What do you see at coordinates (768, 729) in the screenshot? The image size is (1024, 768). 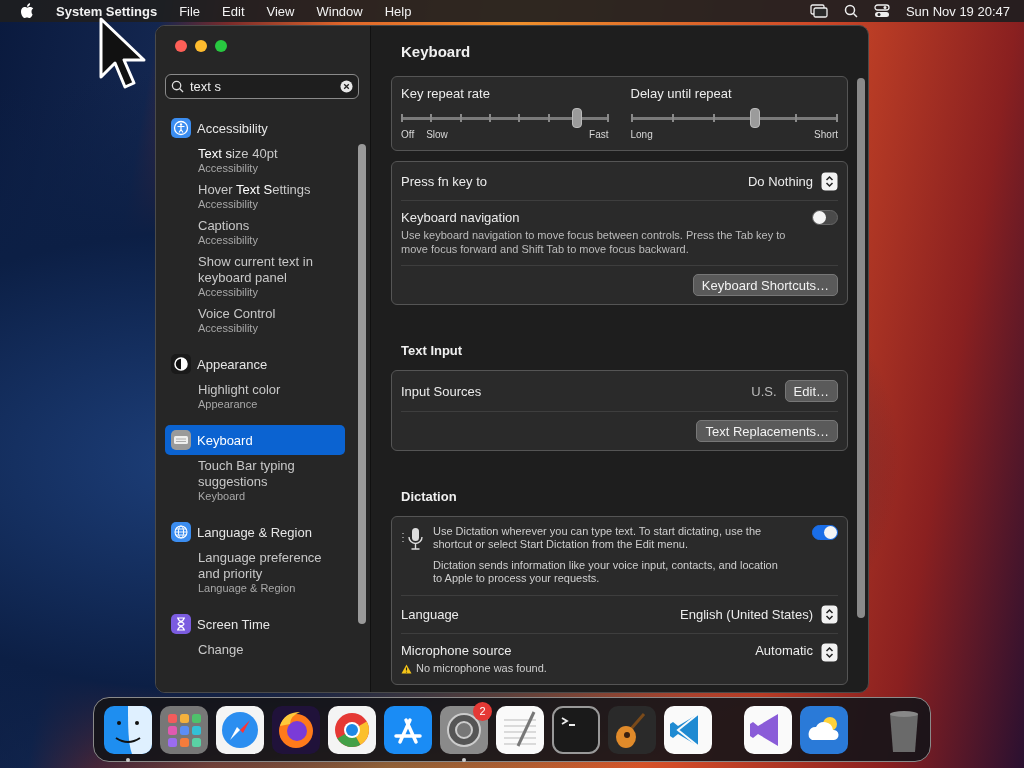 I see `infinity-ribbon-icon` at bounding box center [768, 729].